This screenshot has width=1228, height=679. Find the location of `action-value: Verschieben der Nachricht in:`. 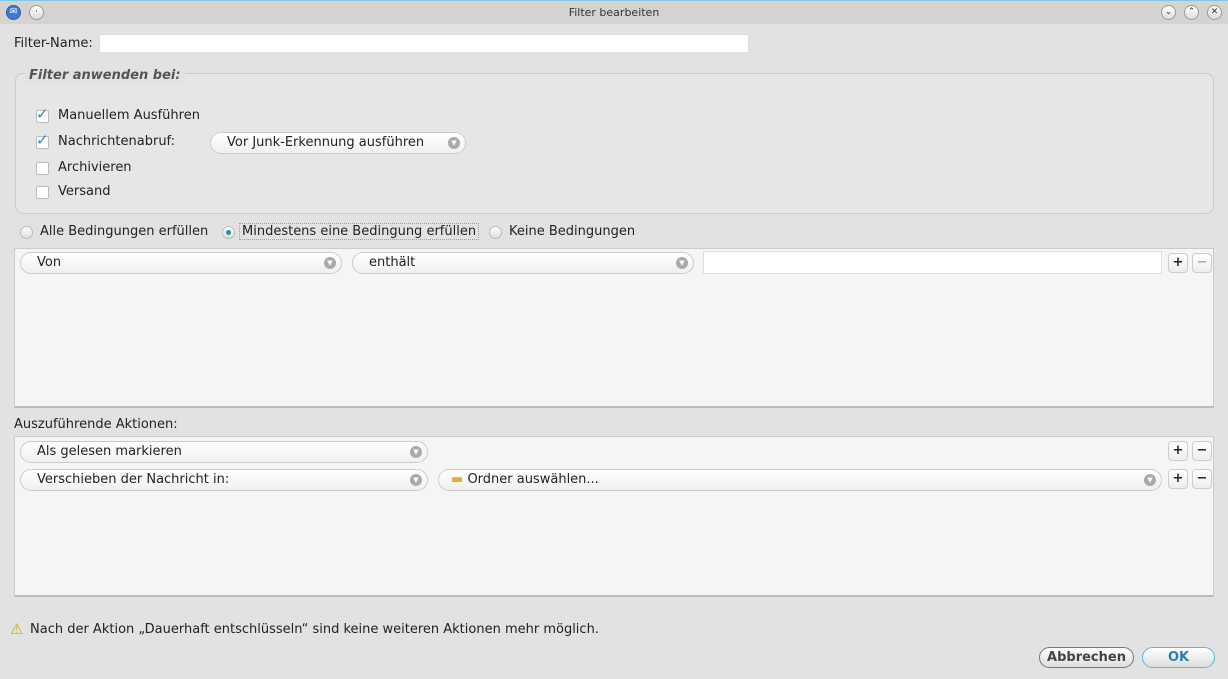

action-value: Verschieben der Nachricht in: is located at coordinates (133, 479).